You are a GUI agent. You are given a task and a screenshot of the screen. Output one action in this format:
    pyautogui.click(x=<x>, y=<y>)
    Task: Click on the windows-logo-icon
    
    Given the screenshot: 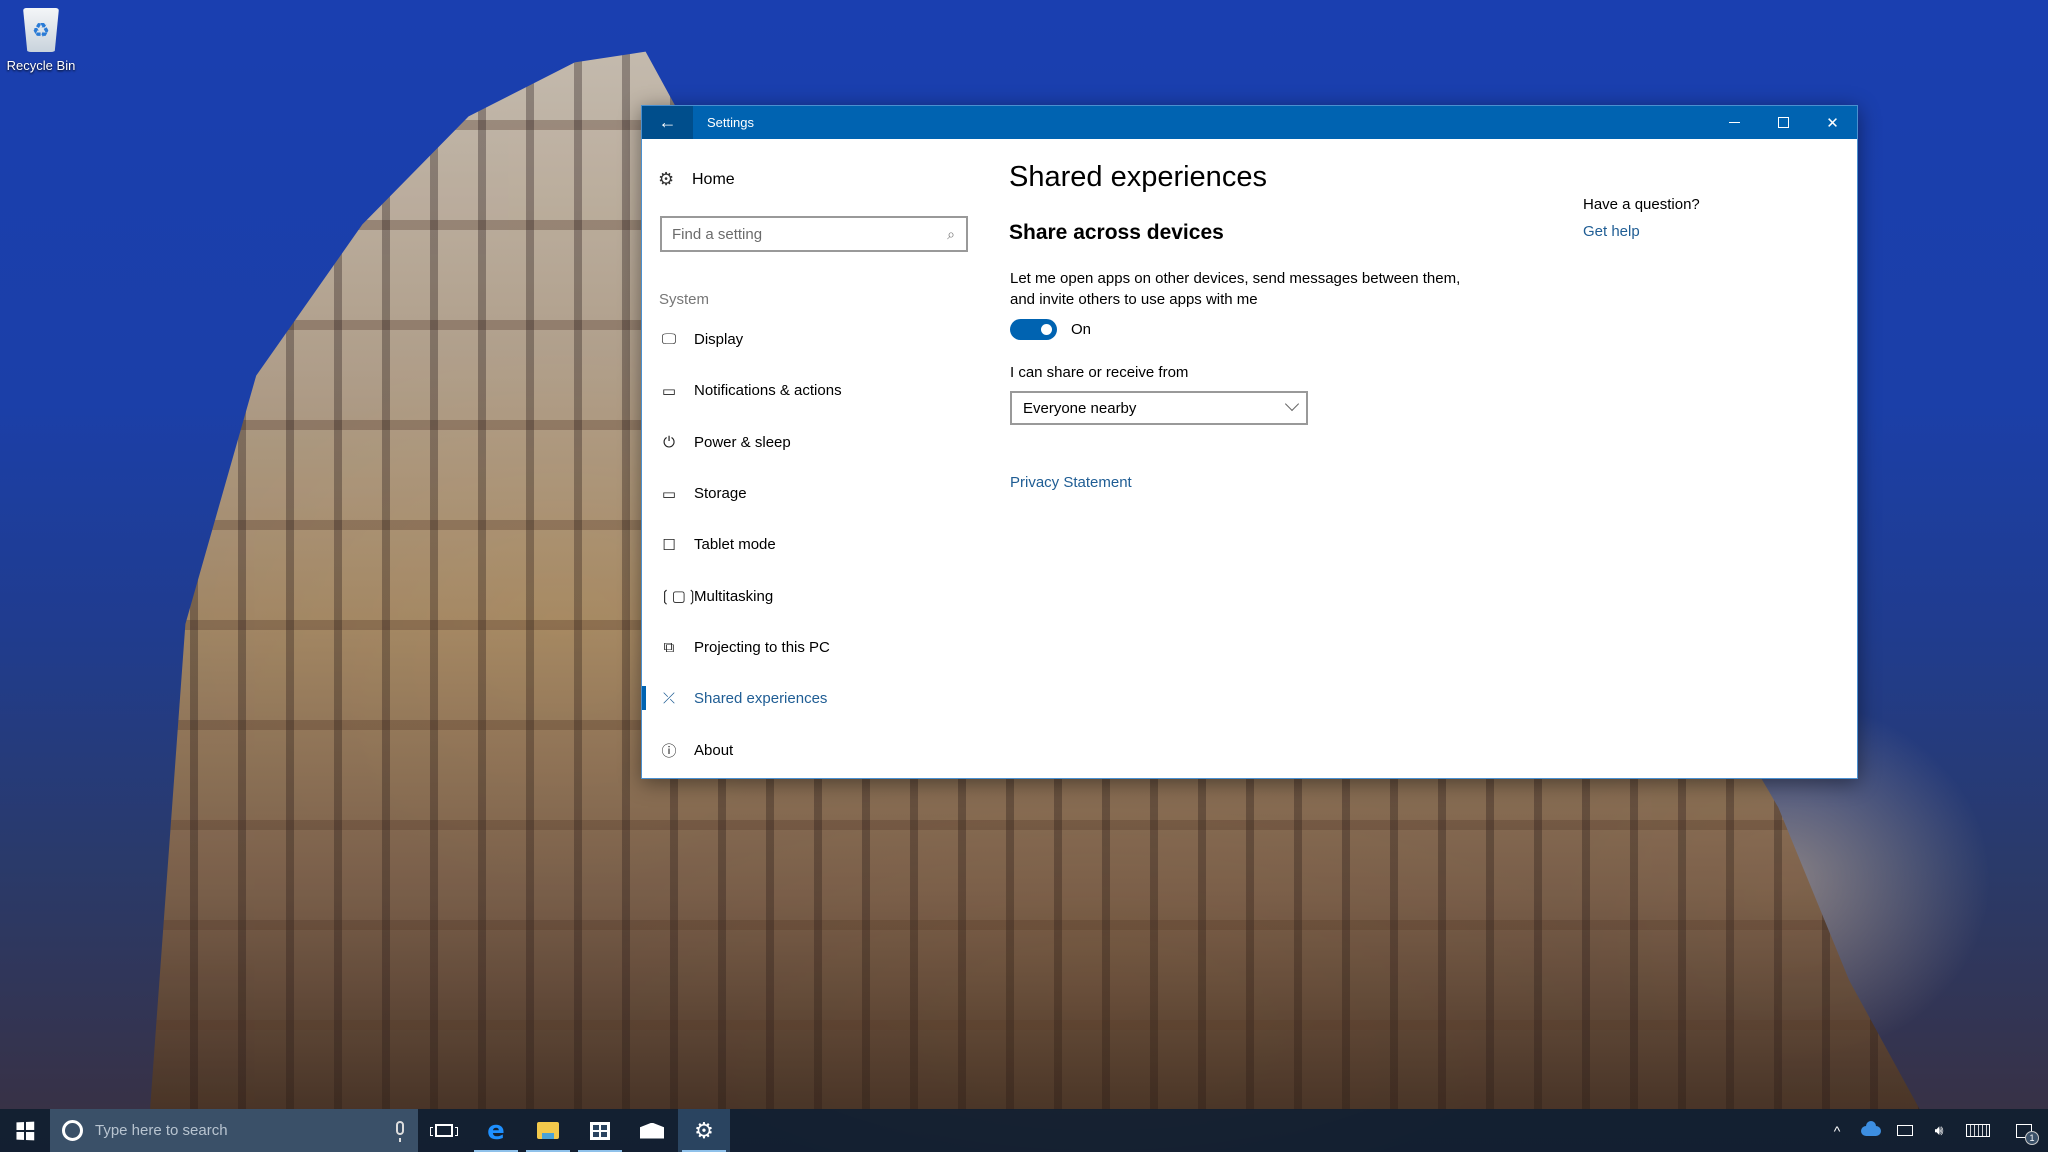 What is the action you would take?
    pyautogui.click(x=25, y=1130)
    